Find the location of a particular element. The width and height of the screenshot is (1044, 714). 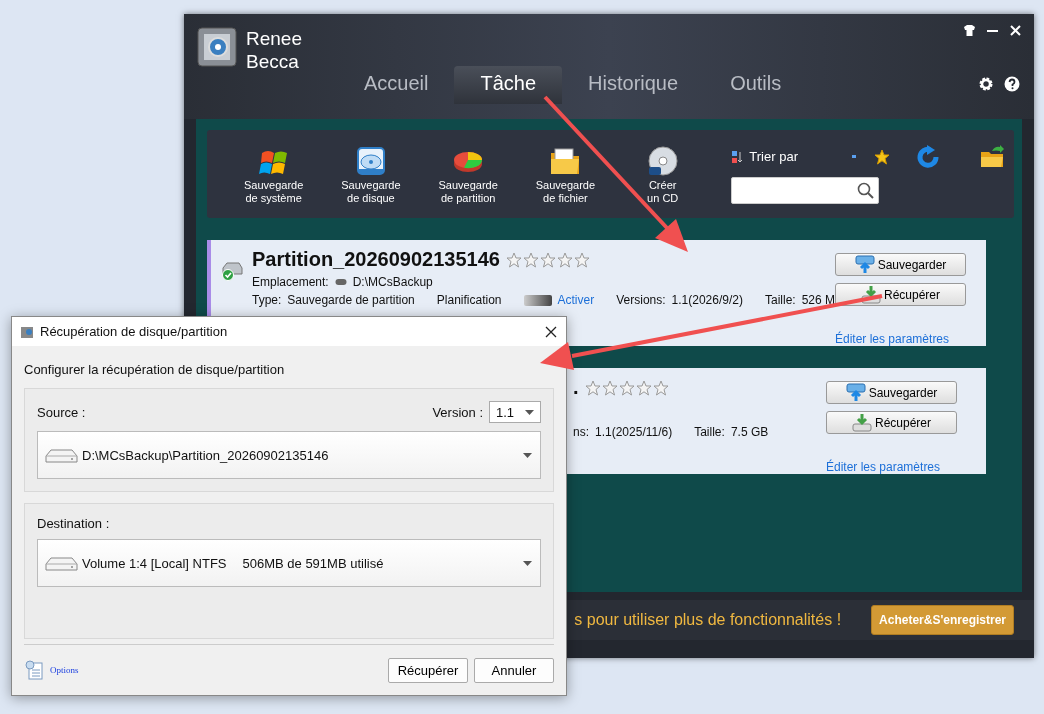

size-value: 526 M is located at coordinates (818, 300).